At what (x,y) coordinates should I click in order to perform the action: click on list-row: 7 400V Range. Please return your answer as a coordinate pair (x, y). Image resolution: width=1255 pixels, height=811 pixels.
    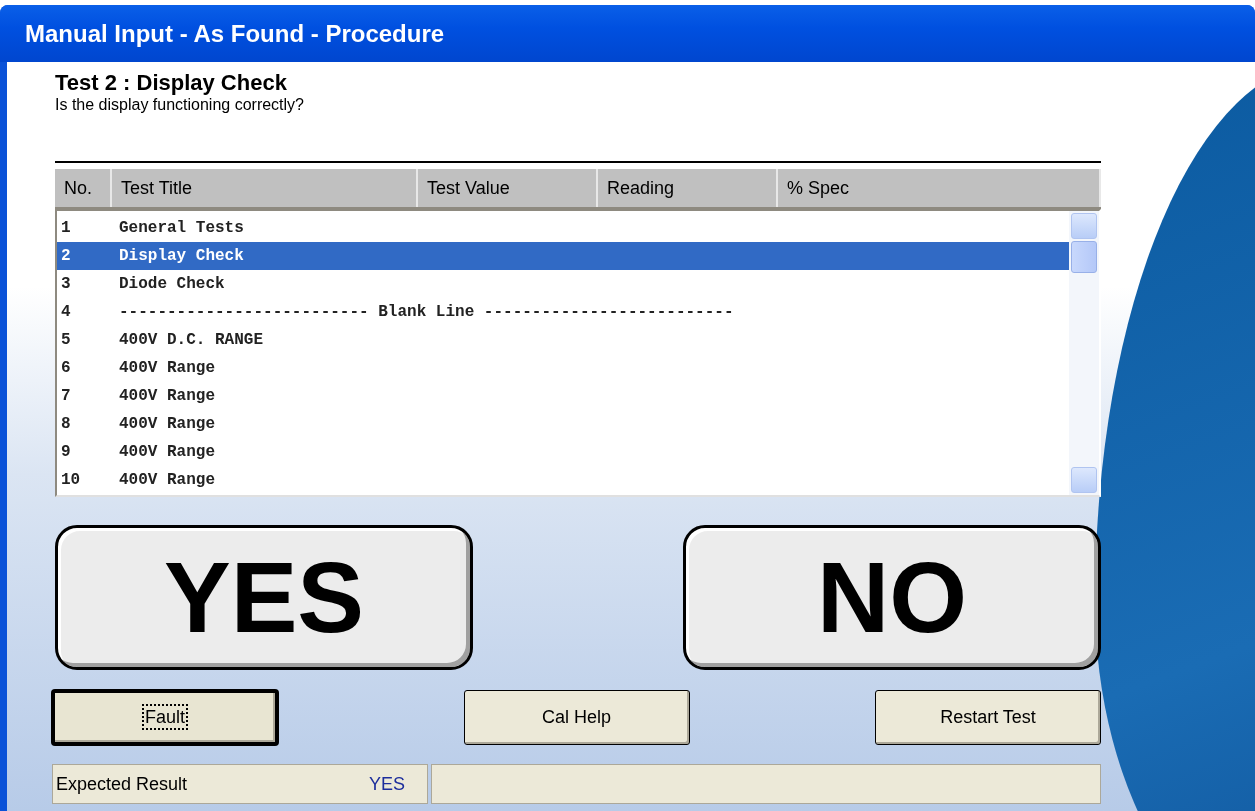
    Looking at the image, I should click on (563, 396).